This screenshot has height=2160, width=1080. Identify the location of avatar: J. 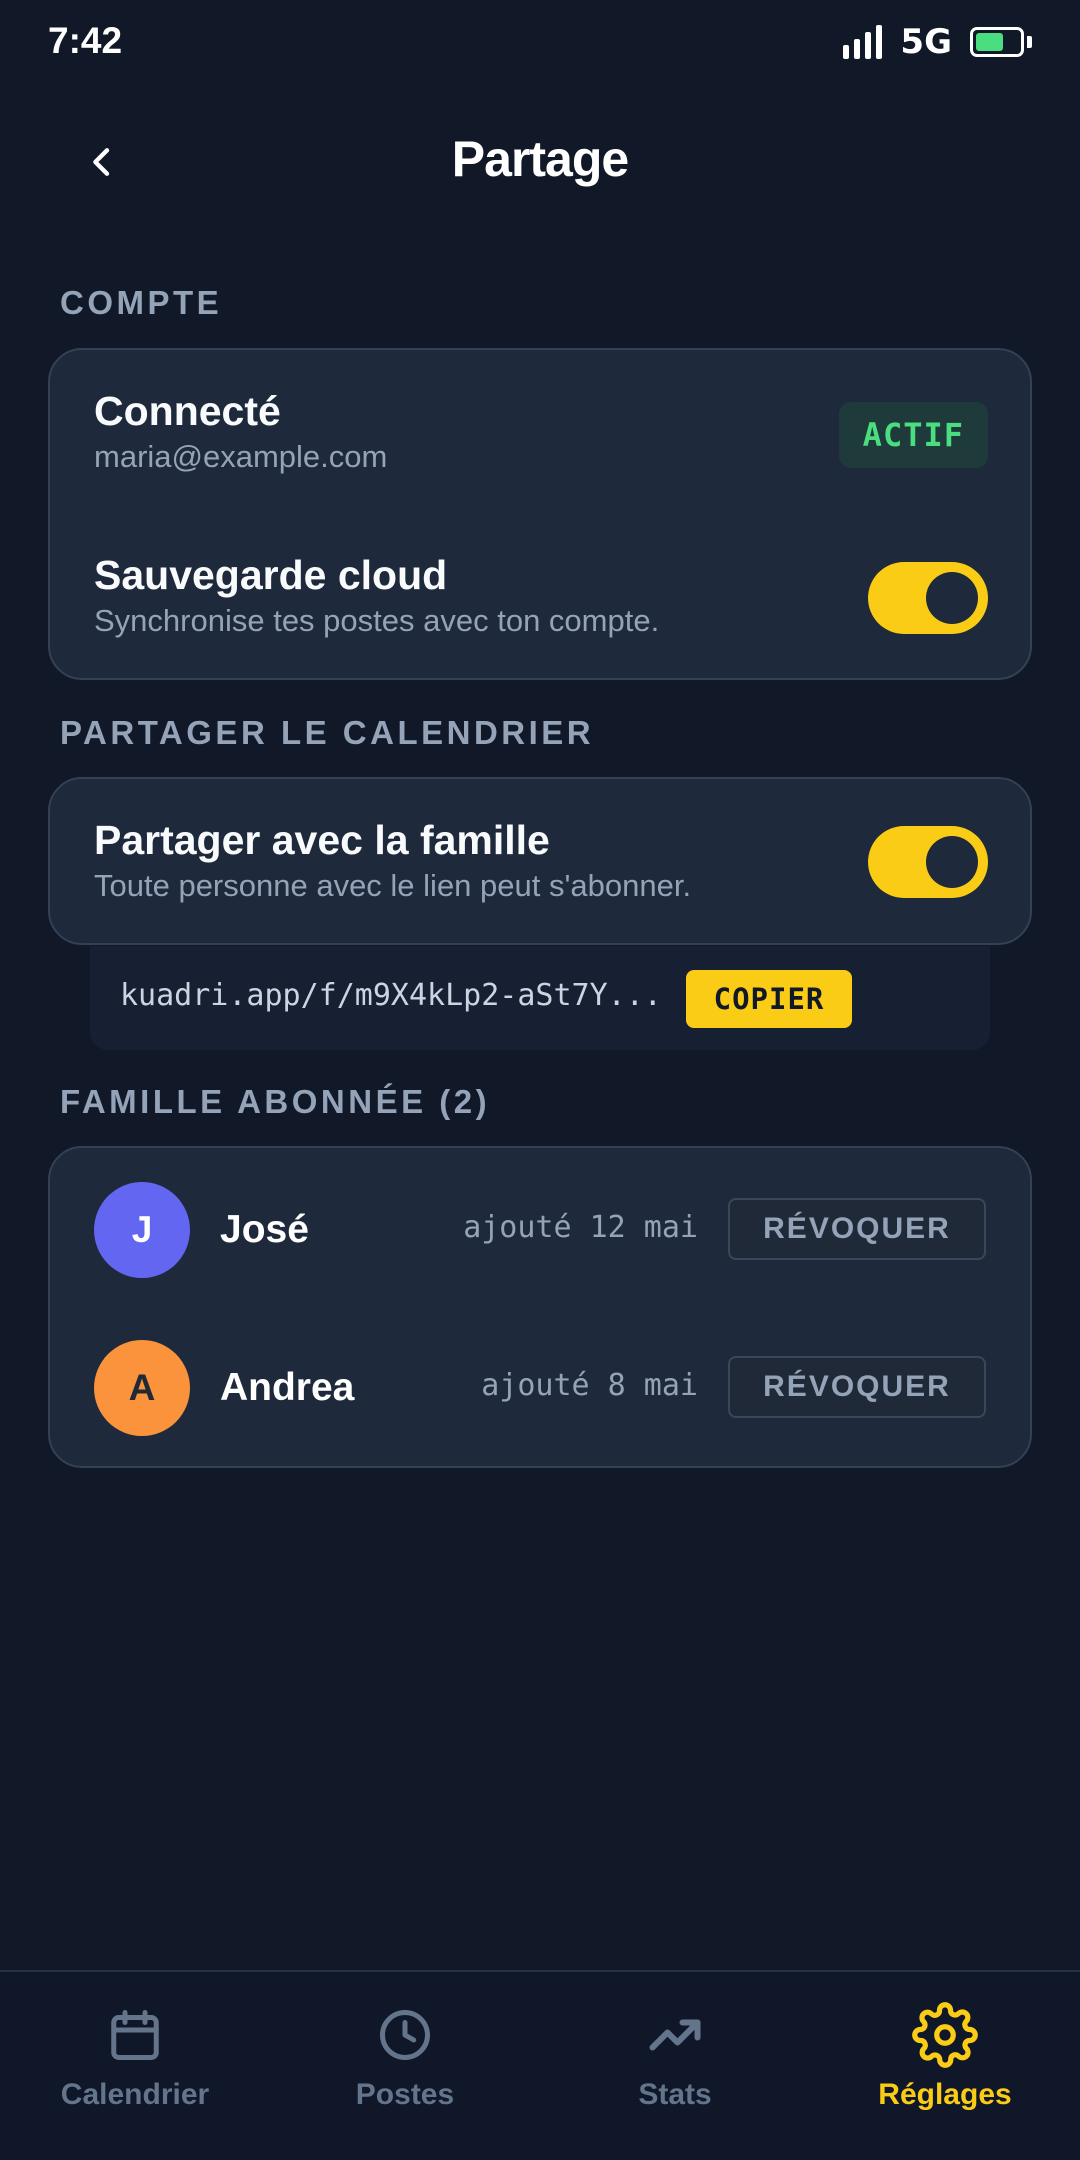
(142, 1230).